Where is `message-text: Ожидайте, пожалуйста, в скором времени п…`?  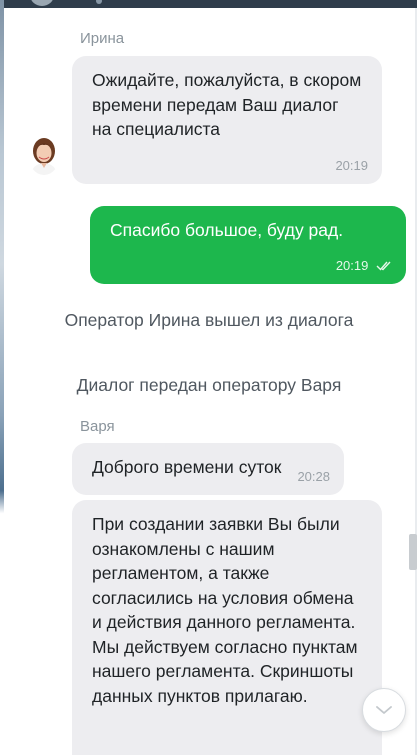 message-text: Ожидайте, пожалуйста, в скором времени п… is located at coordinates (227, 104).